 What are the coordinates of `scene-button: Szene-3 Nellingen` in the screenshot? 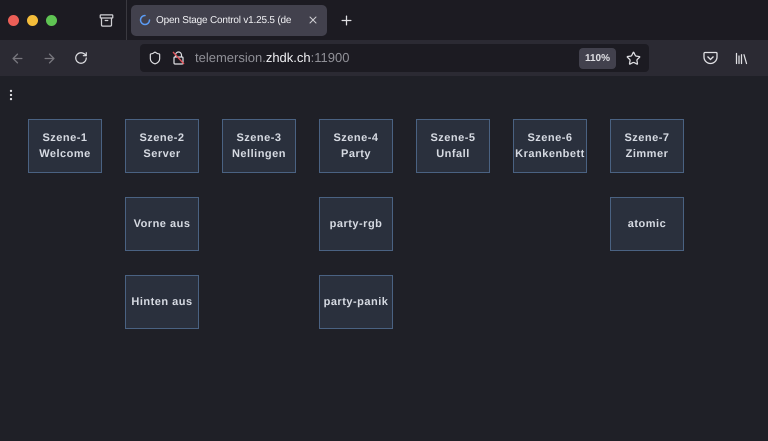 It's located at (259, 146).